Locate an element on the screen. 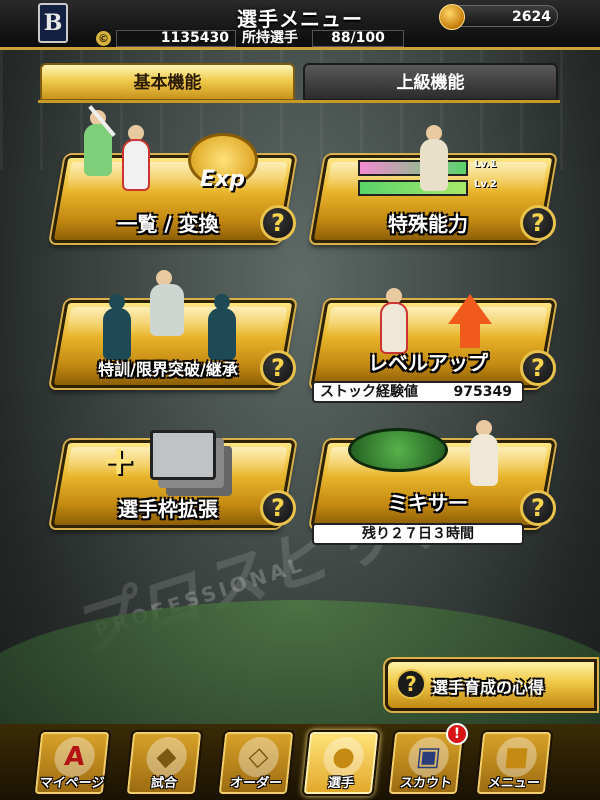  background-logo-subtext: PROFESSIONAL is located at coordinates (200, 597).